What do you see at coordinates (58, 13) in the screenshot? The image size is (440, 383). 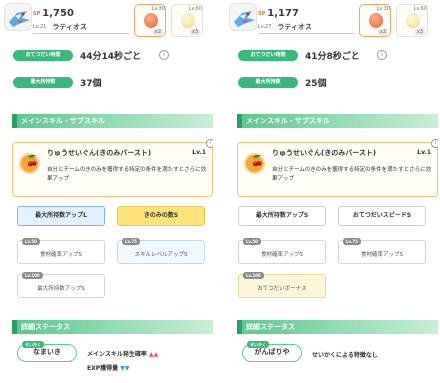 I see `sp-value: 1,750` at bounding box center [58, 13].